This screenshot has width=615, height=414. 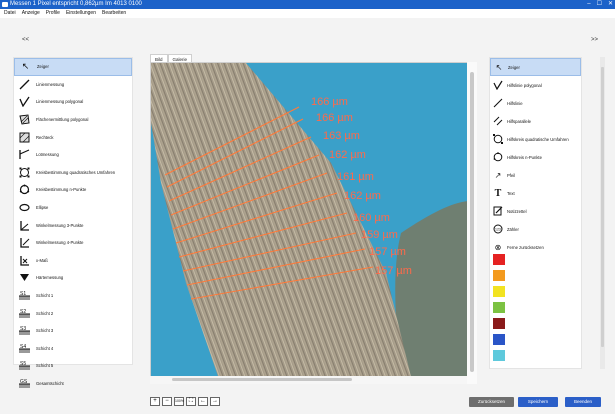 I want to click on note-icon, so click(x=498, y=211).